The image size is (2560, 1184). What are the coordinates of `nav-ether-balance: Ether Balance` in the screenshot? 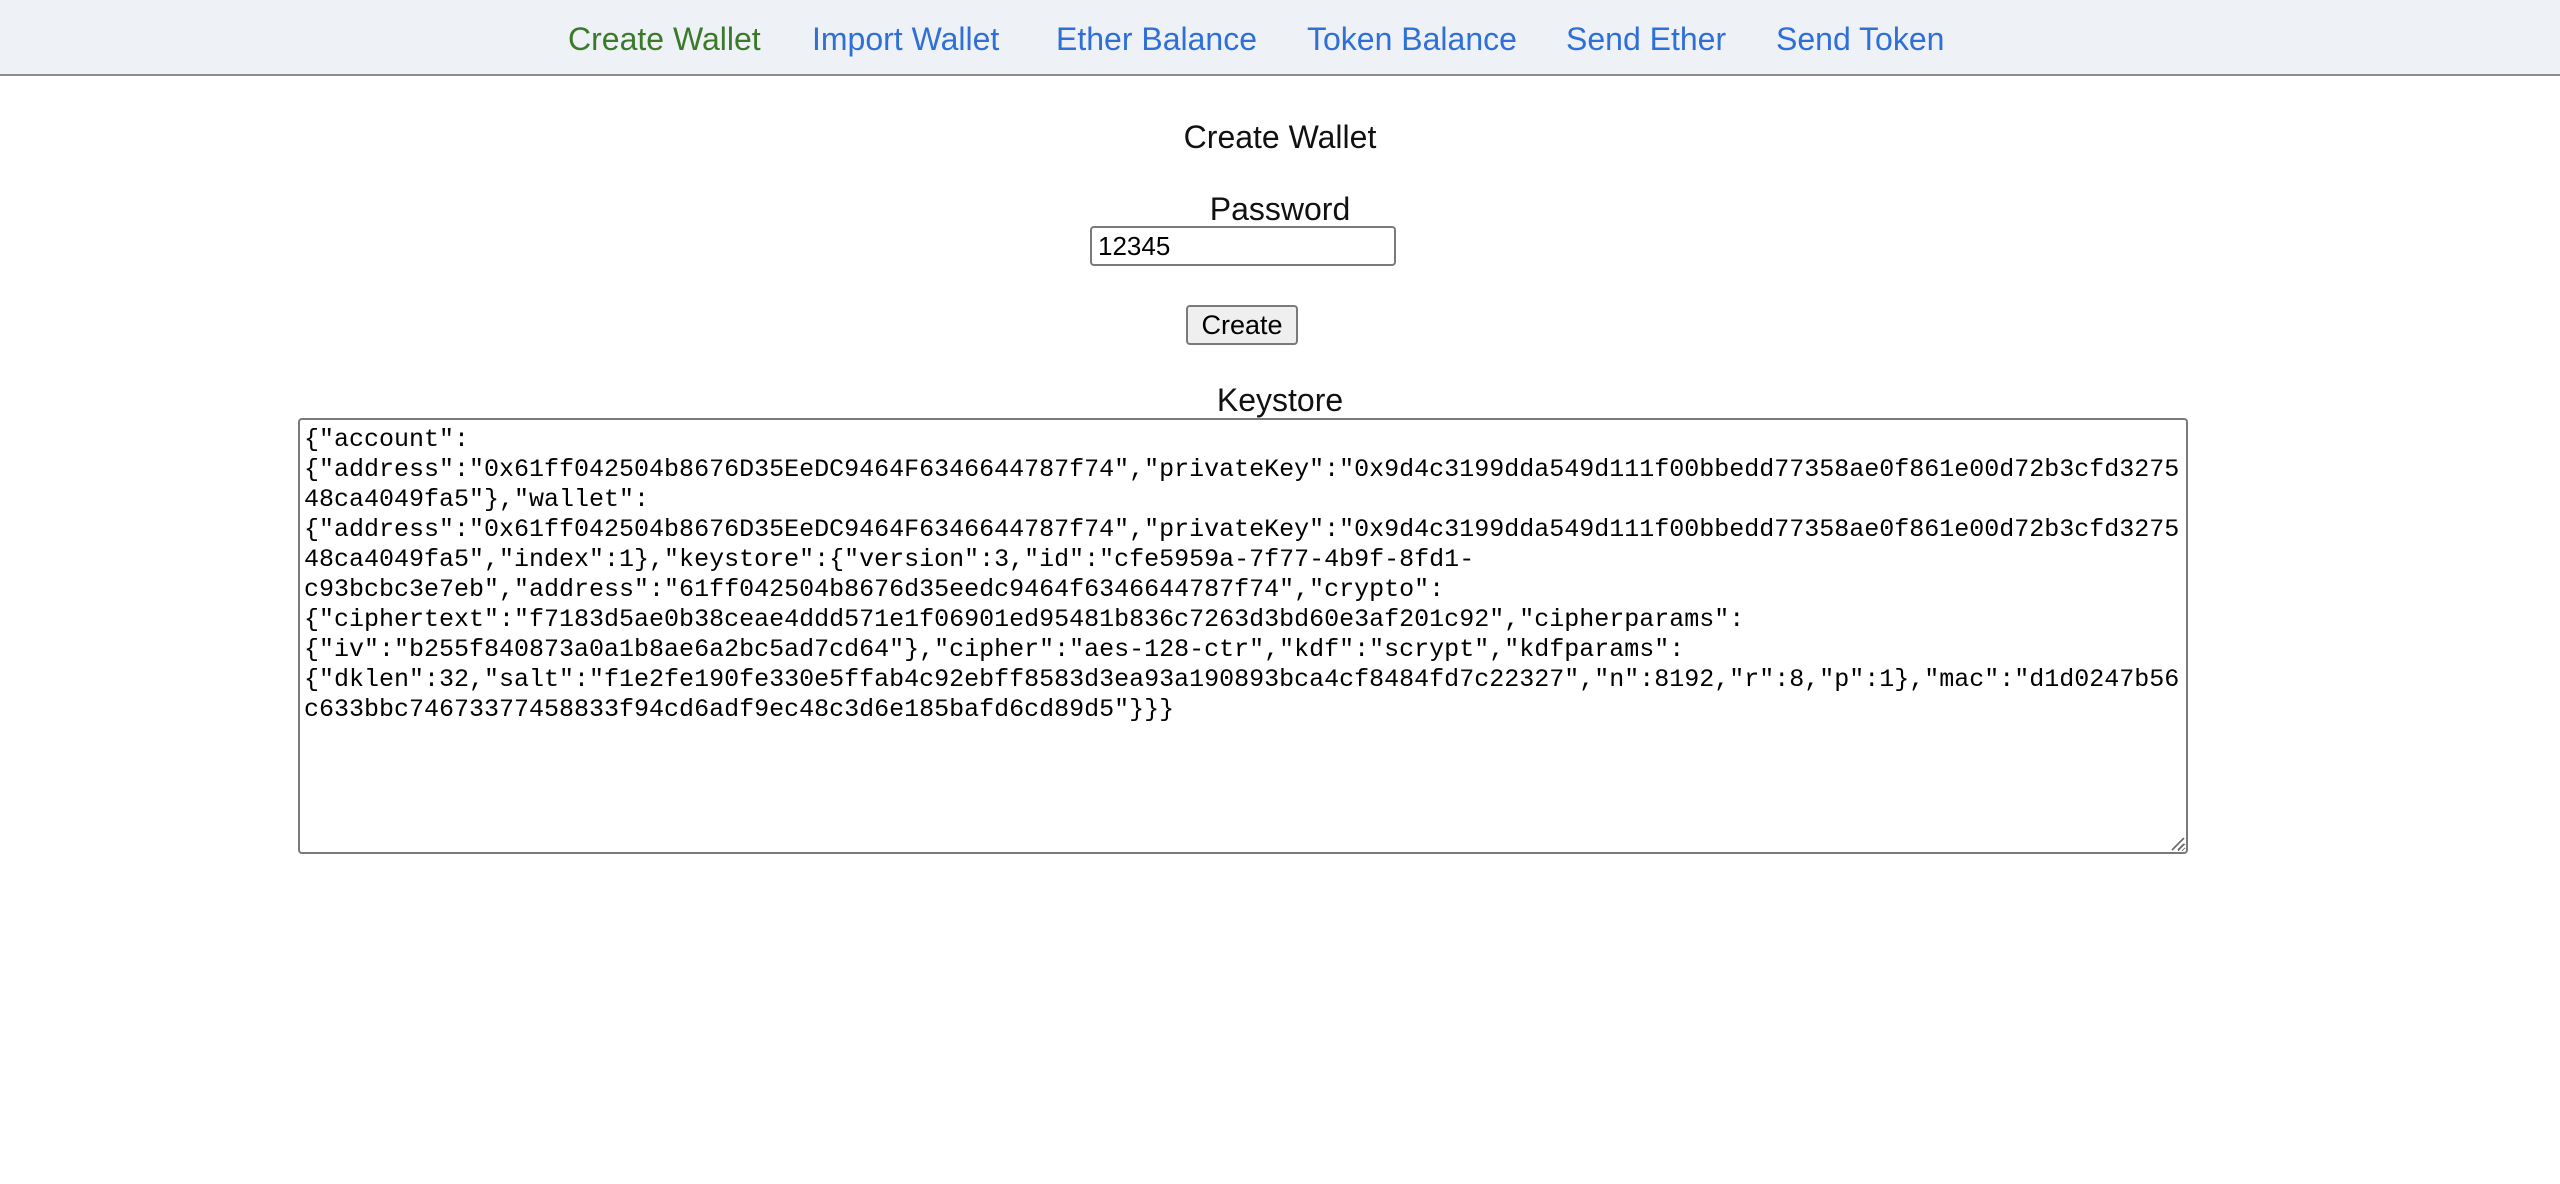 It's located at (1156, 39).